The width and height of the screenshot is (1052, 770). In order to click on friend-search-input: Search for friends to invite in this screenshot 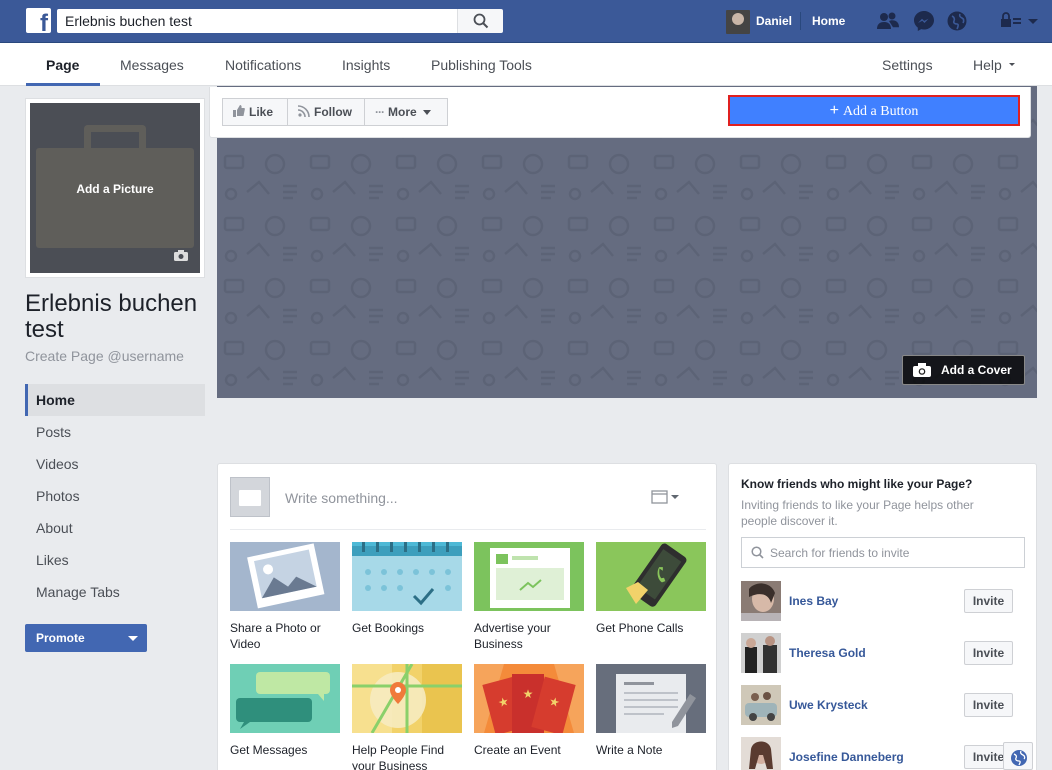, I will do `click(883, 552)`.